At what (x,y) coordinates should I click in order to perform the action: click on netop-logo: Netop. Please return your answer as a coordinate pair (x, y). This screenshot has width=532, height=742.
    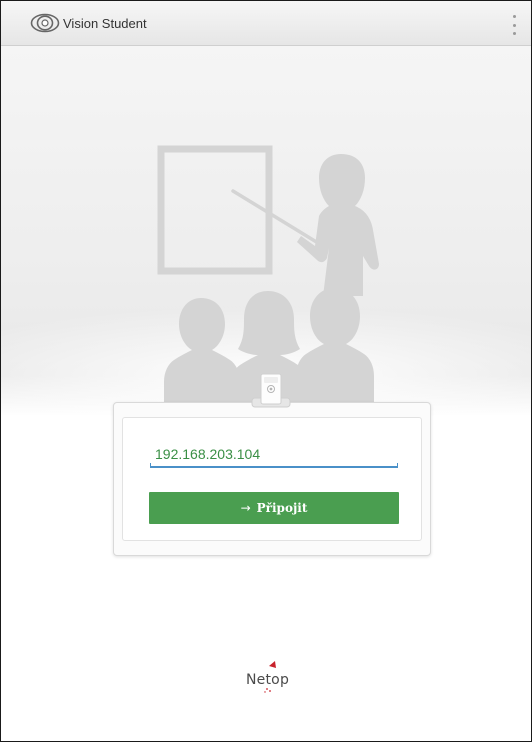
    Looking at the image, I should click on (276, 677).